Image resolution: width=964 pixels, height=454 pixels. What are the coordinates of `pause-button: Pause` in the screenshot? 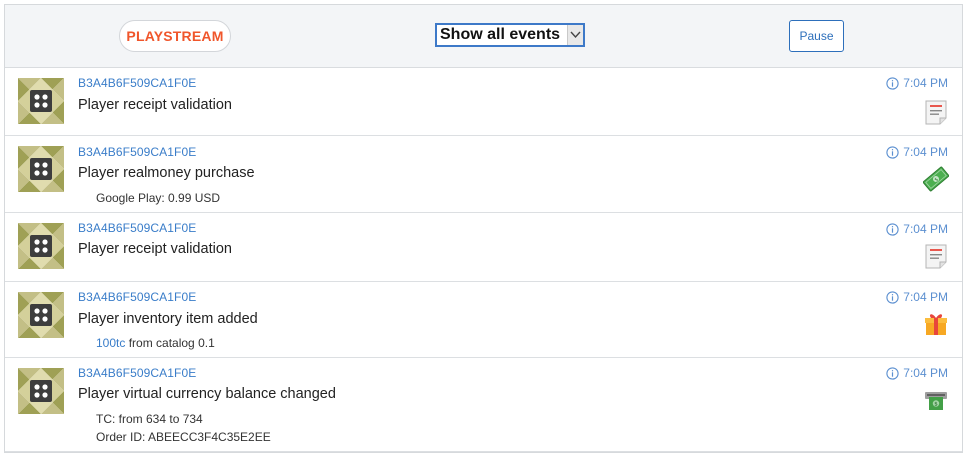 It's located at (816, 36).